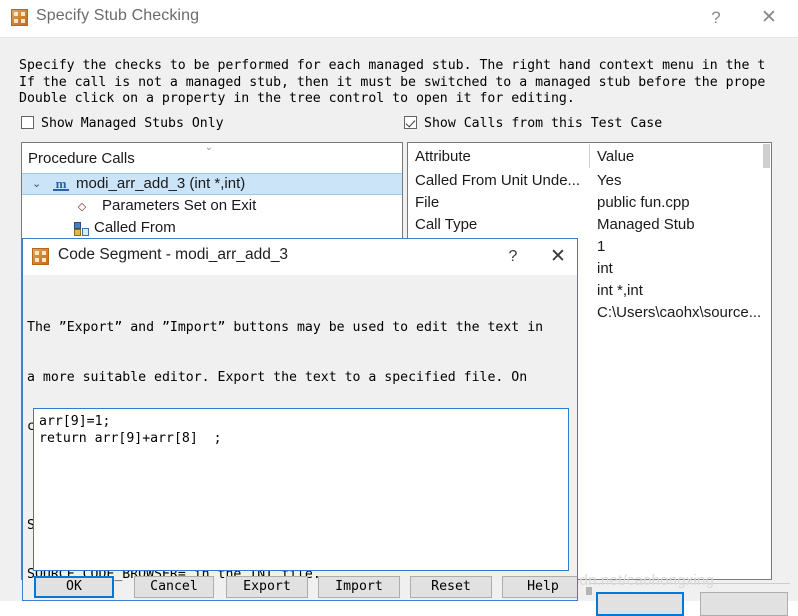  I want to click on module-m-icon: m, so click(61, 184).